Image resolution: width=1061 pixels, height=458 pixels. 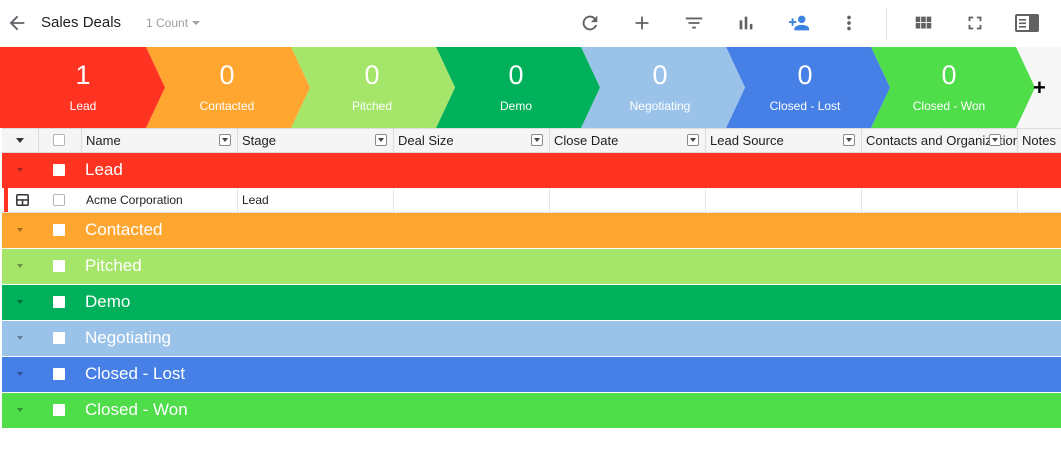 I want to click on table-row: Acme Corporation Lead, so click(x=531, y=200).